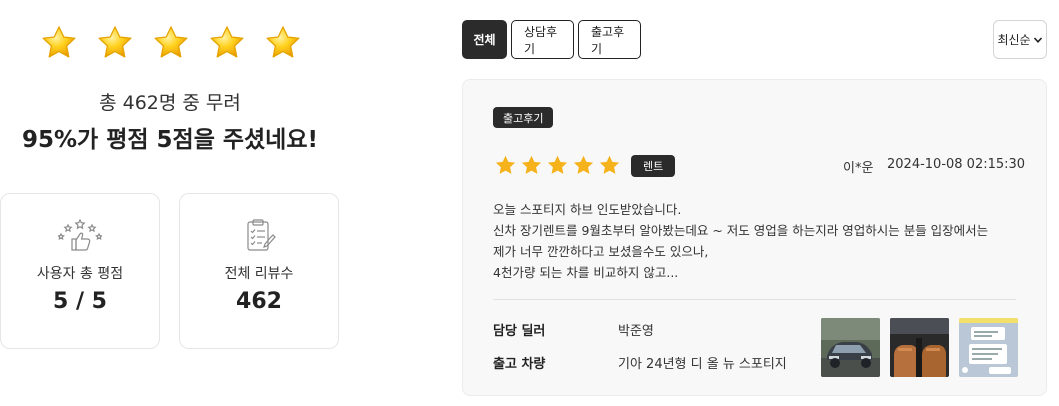 The width and height of the screenshot is (1059, 406). What do you see at coordinates (542, 39) in the screenshot?
I see `tab-consult-reviews: 상담후기` at bounding box center [542, 39].